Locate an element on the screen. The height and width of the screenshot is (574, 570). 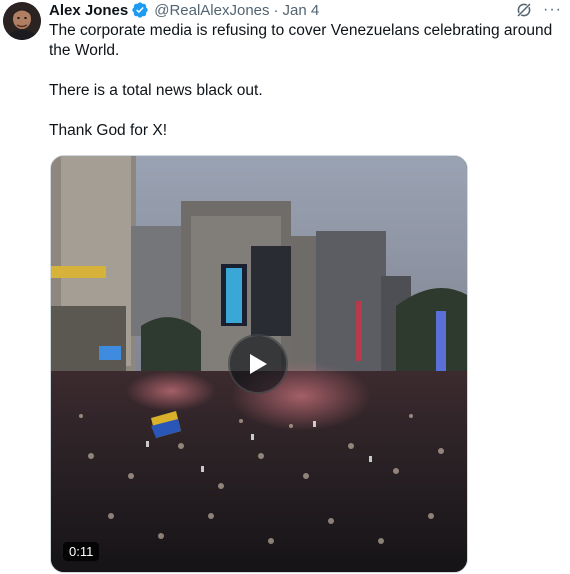
verified-badge-icon is located at coordinates (140, 10).